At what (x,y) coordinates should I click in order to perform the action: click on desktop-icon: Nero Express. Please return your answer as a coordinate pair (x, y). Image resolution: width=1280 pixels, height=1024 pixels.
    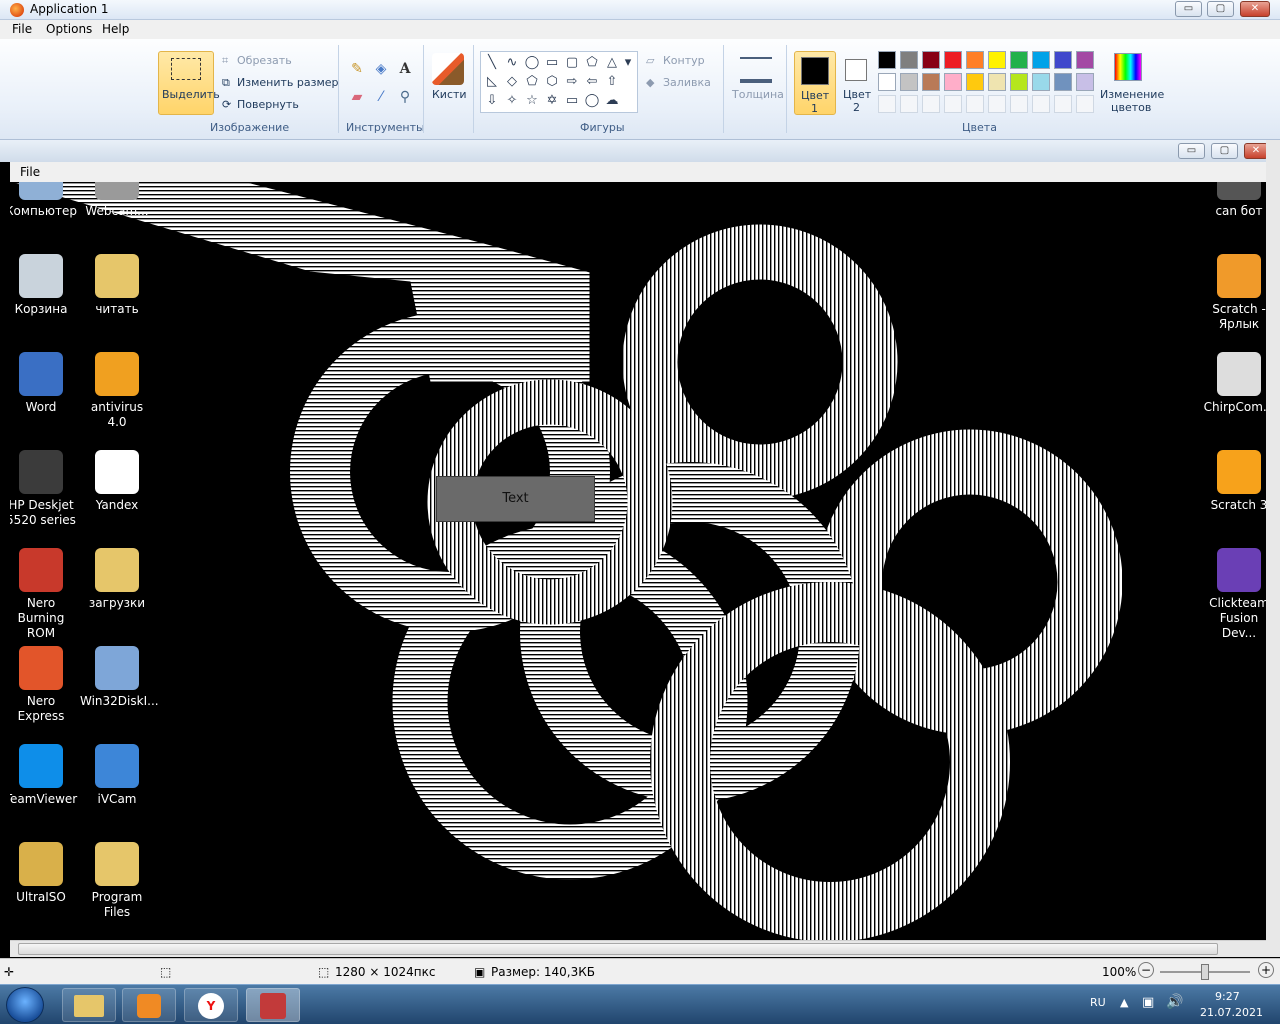
    Looking at the image, I should click on (44, 685).